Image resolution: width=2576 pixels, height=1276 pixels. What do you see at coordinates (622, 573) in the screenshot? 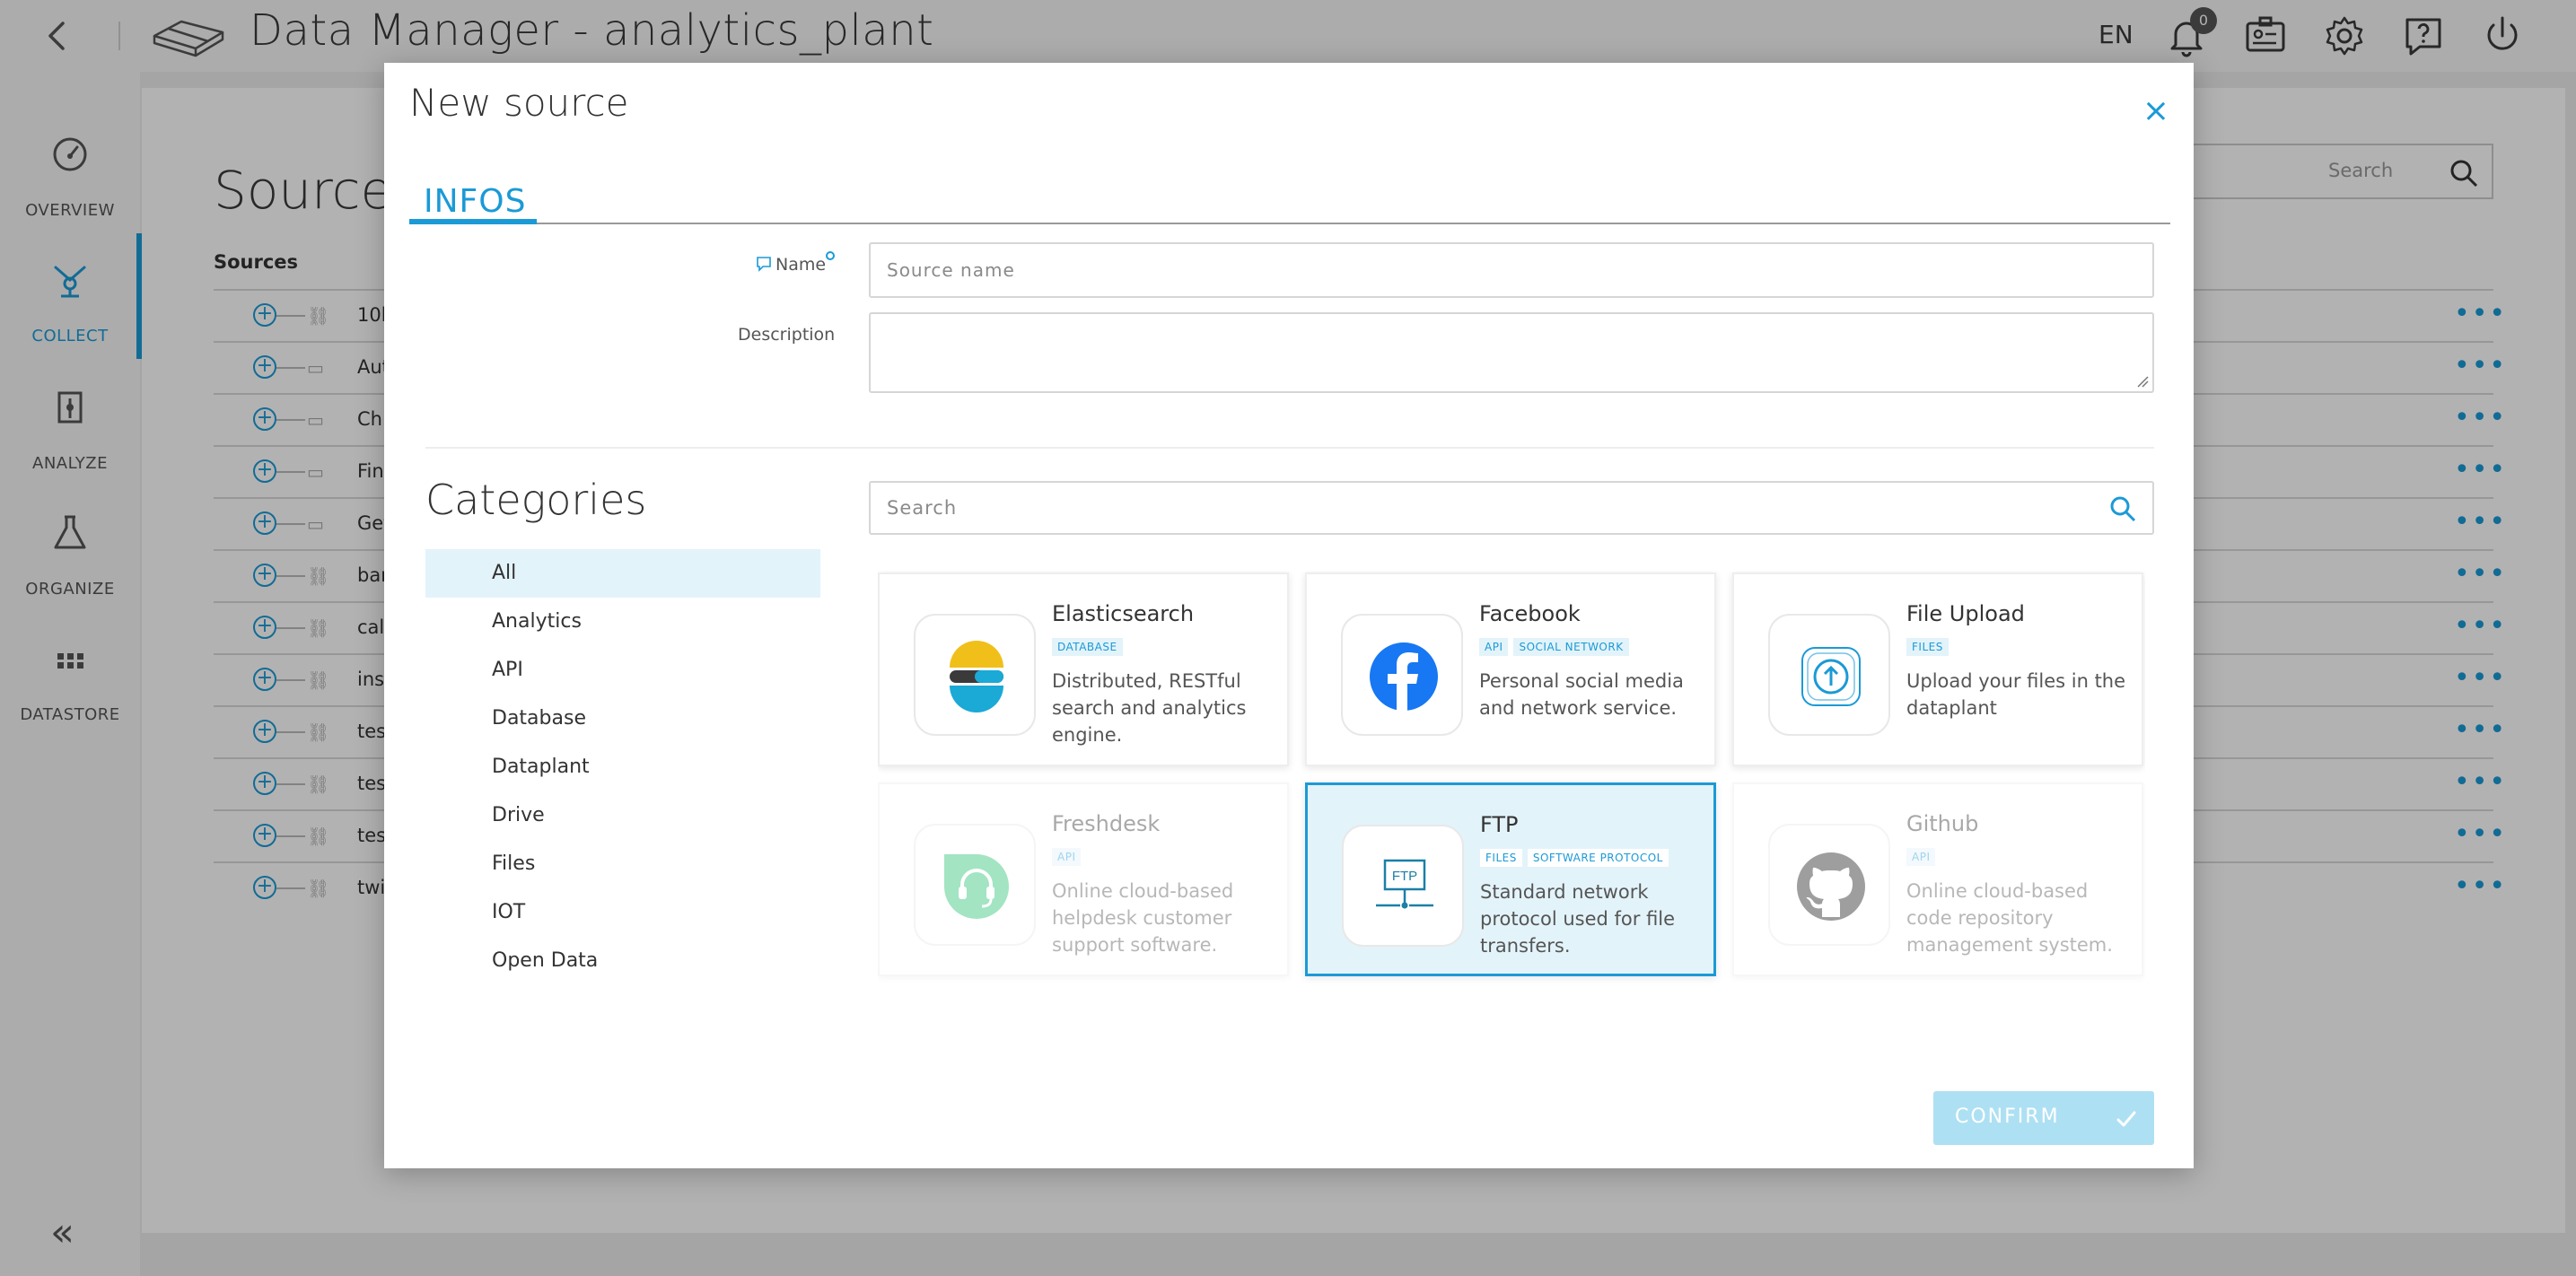
I see `category-item: All` at bounding box center [622, 573].